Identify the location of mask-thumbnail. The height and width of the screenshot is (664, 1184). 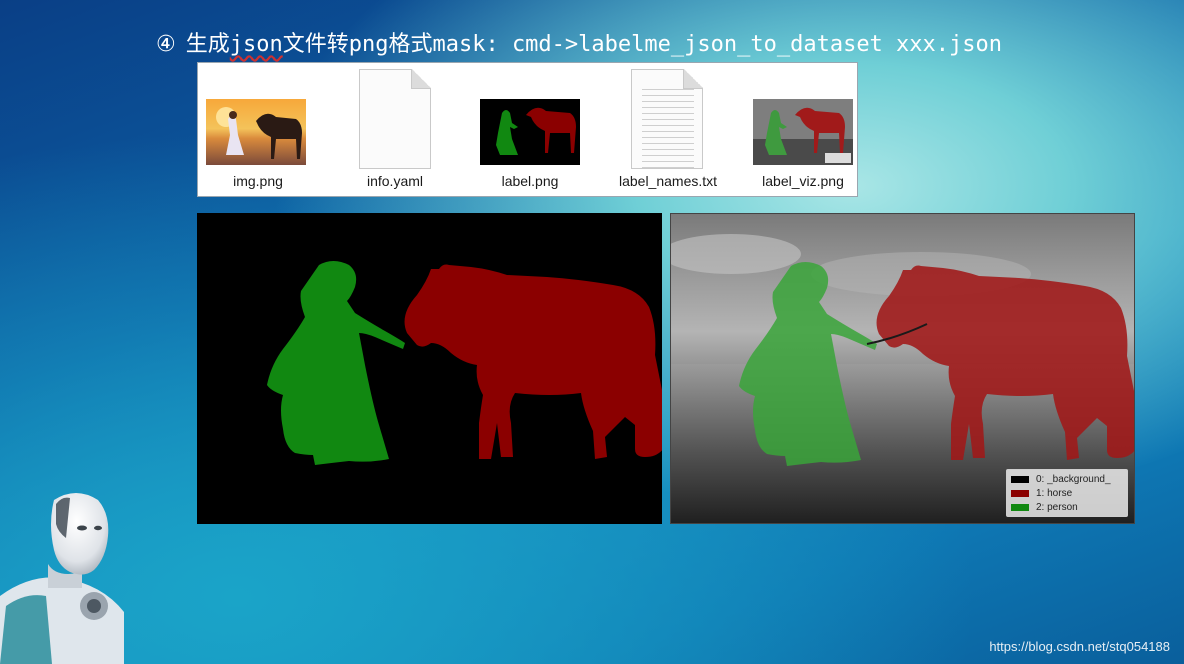
(530, 132).